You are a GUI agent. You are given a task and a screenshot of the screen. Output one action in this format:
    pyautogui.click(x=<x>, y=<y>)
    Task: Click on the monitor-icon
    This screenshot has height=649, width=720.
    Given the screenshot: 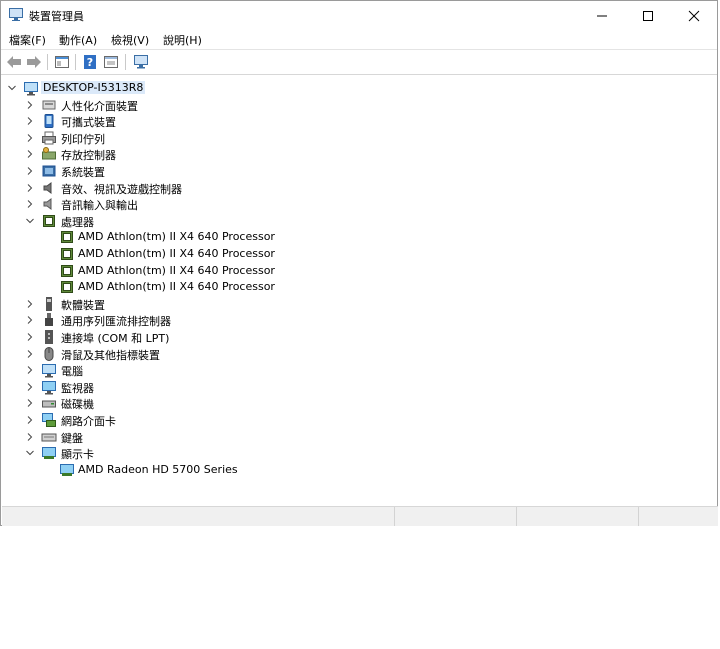 What is the action you would take?
    pyautogui.click(x=49, y=388)
    